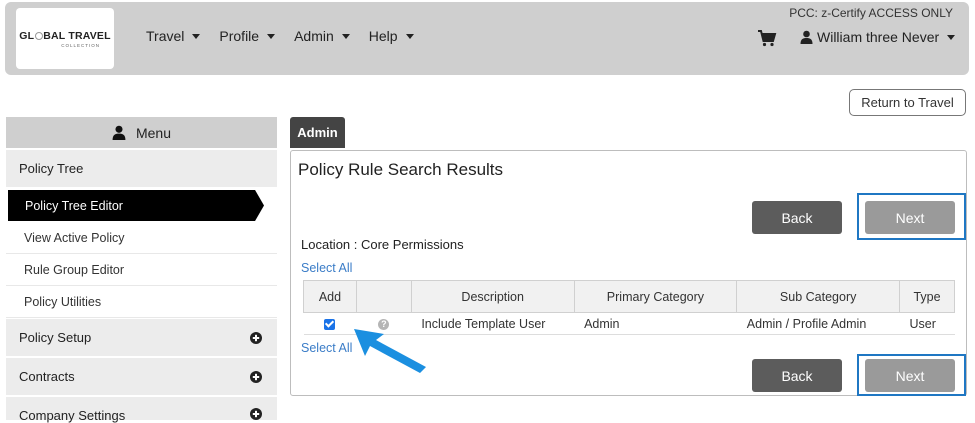 The height and width of the screenshot is (423, 975). Describe the element at coordinates (141, 238) in the screenshot. I see `sidebar-item-view-active-policy: View Active Policy` at that location.